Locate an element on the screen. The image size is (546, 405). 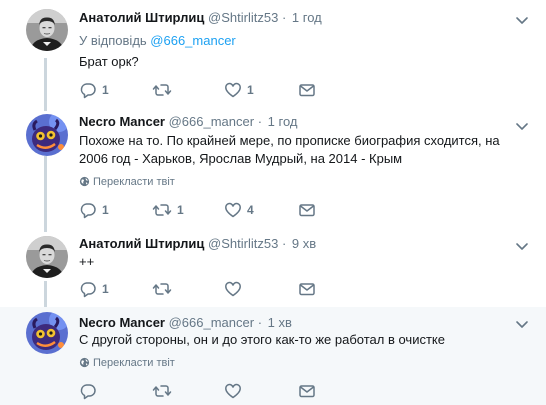
tweet-header: Анатолий Штирлиц @Shtirlitz53 · 9 хв is located at coordinates (197, 244).